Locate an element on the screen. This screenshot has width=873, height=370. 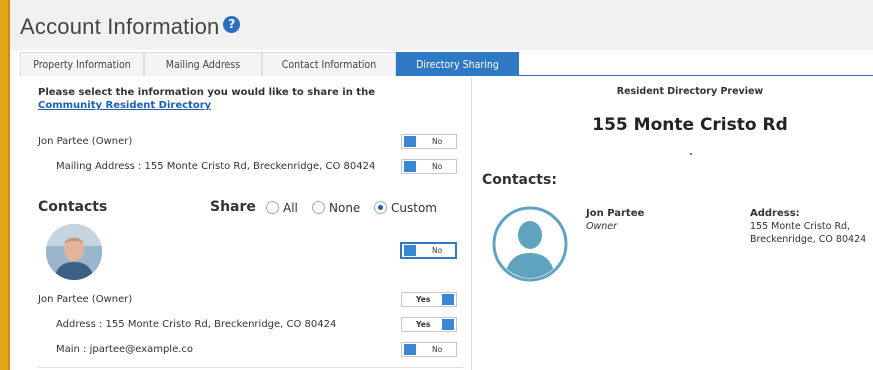
page-header: Account Information? is located at coordinates (441, 25).